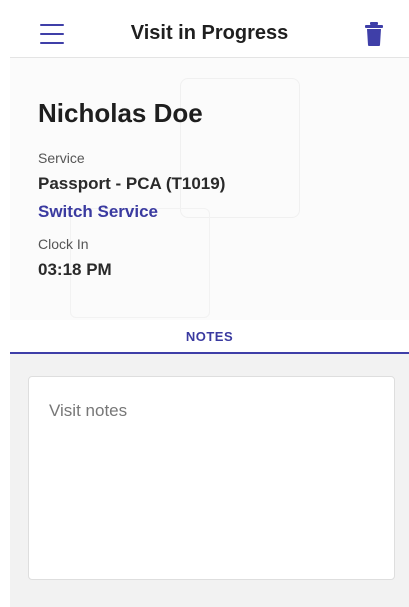  Describe the element at coordinates (374, 34) in the screenshot. I see `trash-icon` at that location.